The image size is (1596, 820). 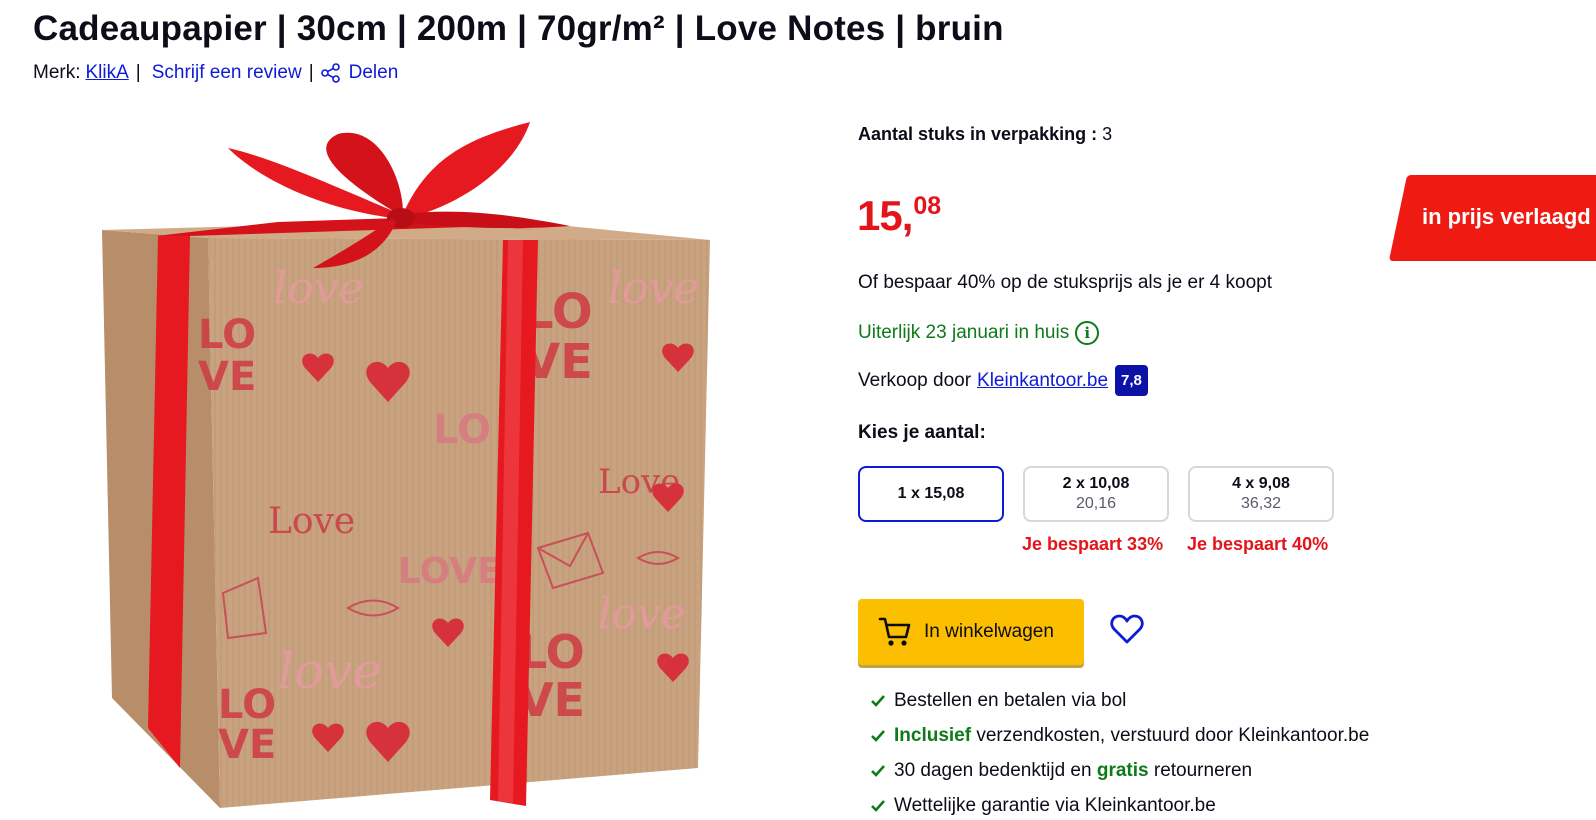 I want to click on info-icon: i, so click(x=1087, y=333).